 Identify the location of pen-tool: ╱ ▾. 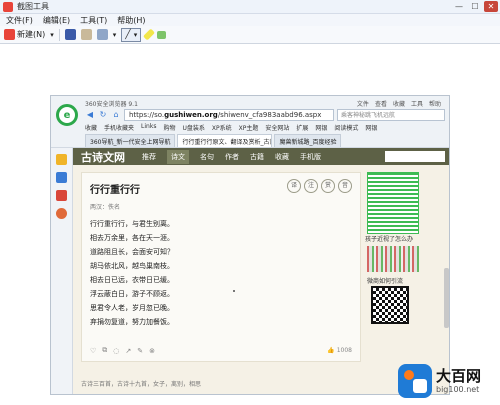
(131, 34).